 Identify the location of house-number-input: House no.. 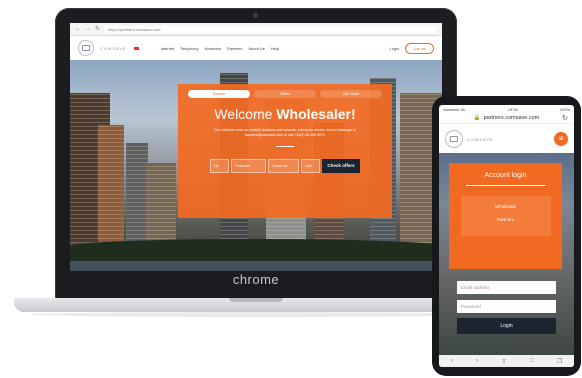
(284, 166).